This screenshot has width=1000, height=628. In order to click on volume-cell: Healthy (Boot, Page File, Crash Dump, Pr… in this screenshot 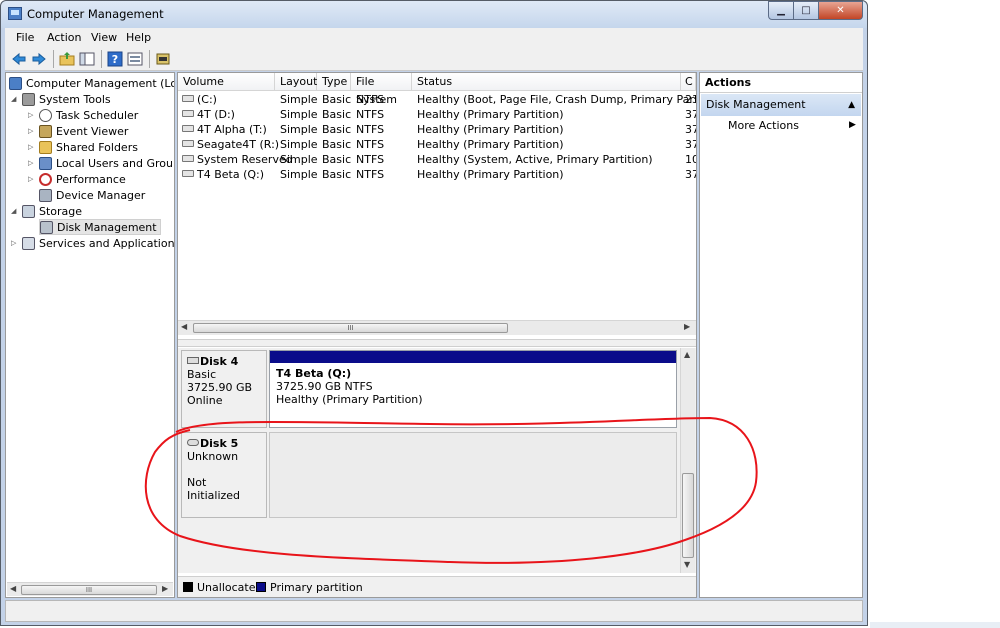, I will do `click(556, 99)`.